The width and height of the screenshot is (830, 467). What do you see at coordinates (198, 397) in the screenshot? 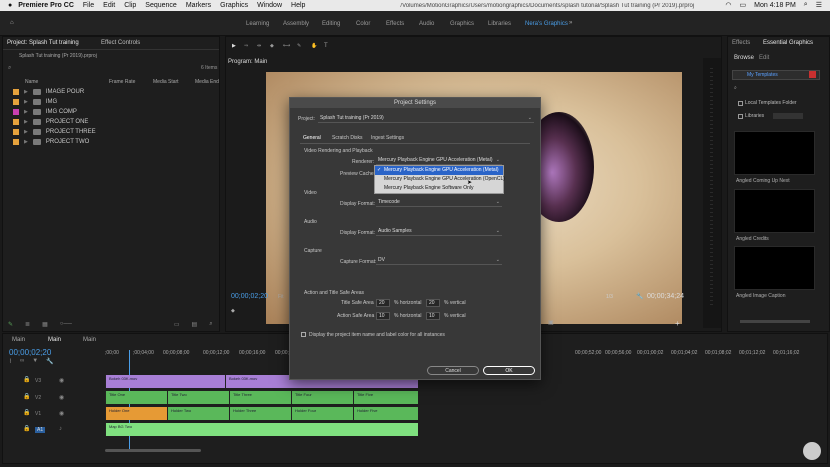
I see `clip-title-two: Title Two` at bounding box center [198, 397].